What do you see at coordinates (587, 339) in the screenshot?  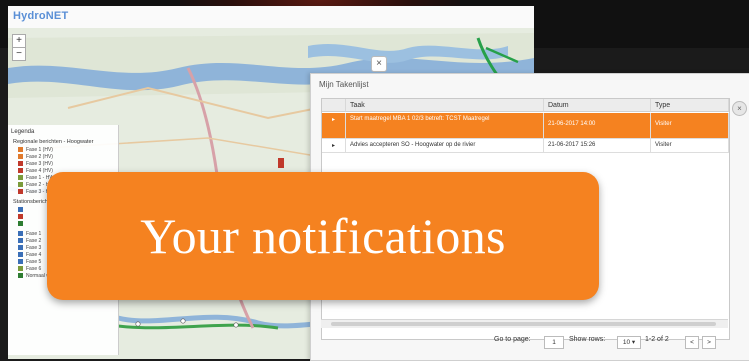 I see `show-rows-label: Show rows:` at bounding box center [587, 339].